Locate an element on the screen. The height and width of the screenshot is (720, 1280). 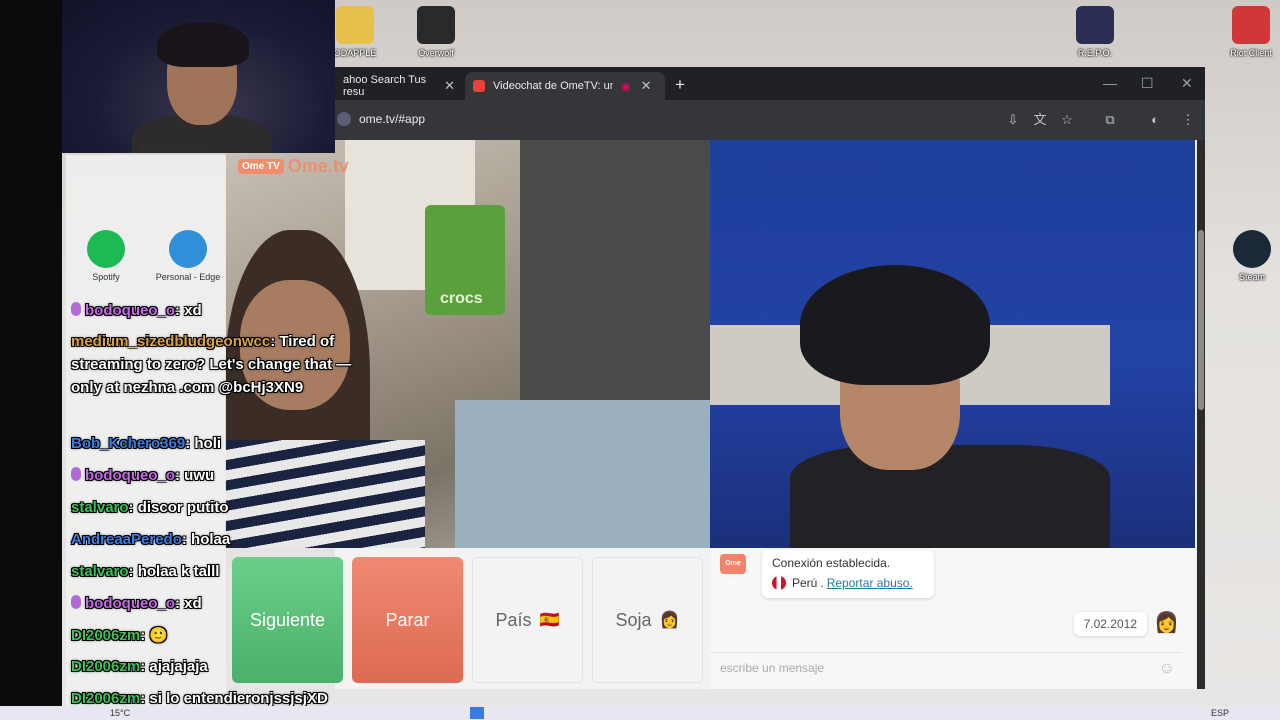
desktop-icon-riot: Riot Client is located at coordinates (1251, 32).